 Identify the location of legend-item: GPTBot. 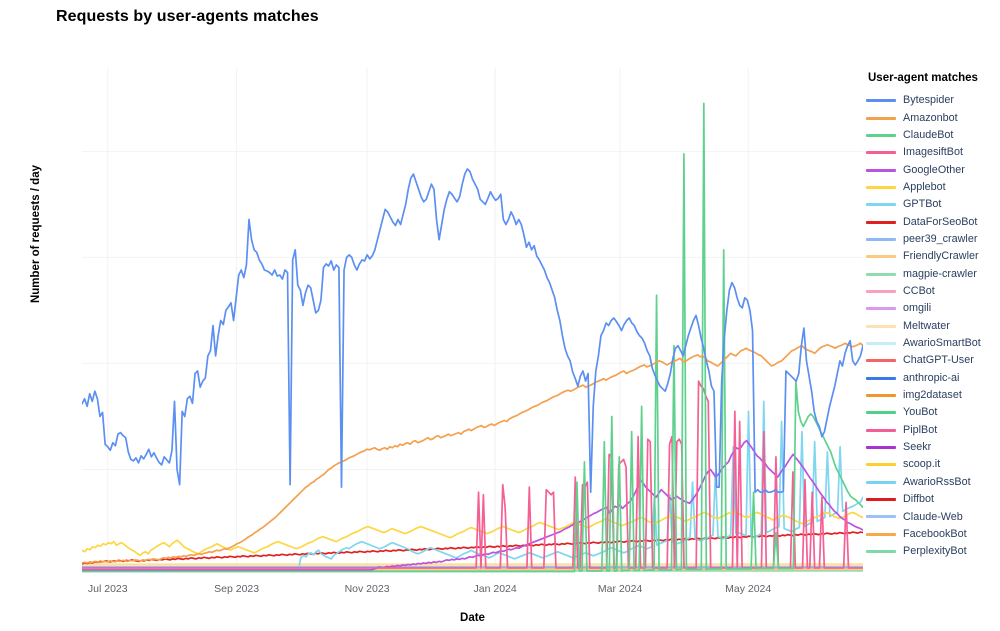
(932, 204).